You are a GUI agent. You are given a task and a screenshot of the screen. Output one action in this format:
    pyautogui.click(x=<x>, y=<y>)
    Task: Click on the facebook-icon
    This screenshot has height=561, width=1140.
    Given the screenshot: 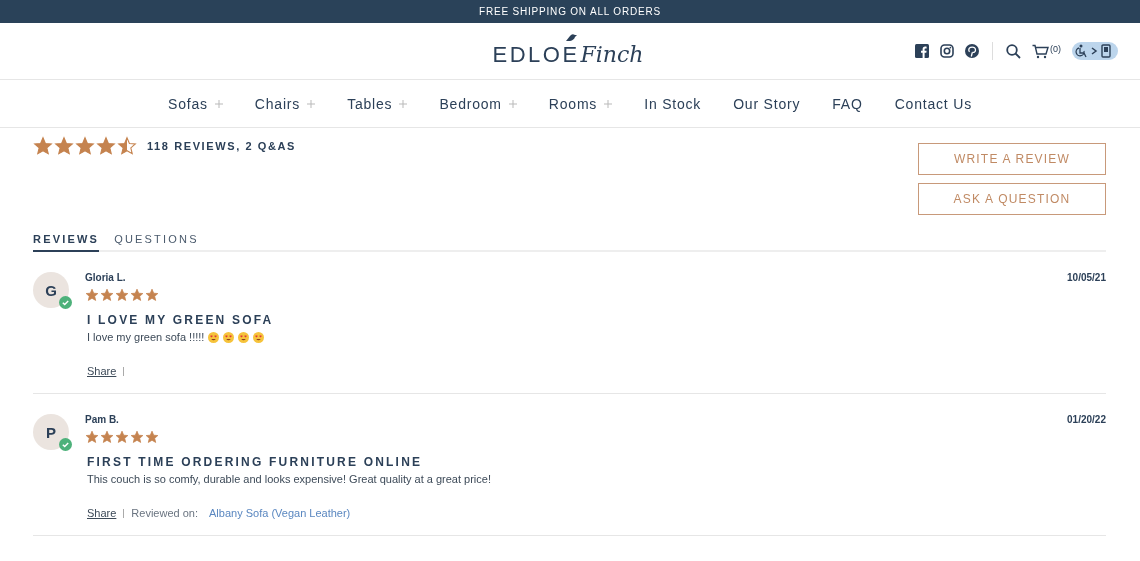 What is the action you would take?
    pyautogui.click(x=922, y=51)
    